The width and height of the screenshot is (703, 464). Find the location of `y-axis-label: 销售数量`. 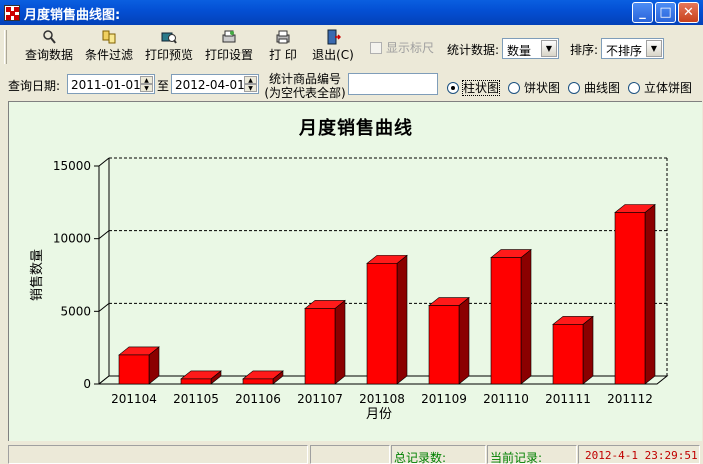

y-axis-label: 销售数量 is located at coordinates (37, 275).